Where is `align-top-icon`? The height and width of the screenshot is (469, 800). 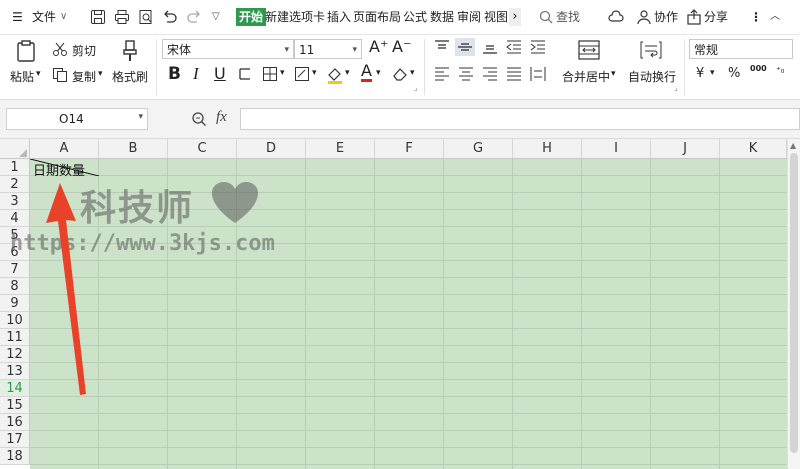
align-top-icon is located at coordinates (442, 47).